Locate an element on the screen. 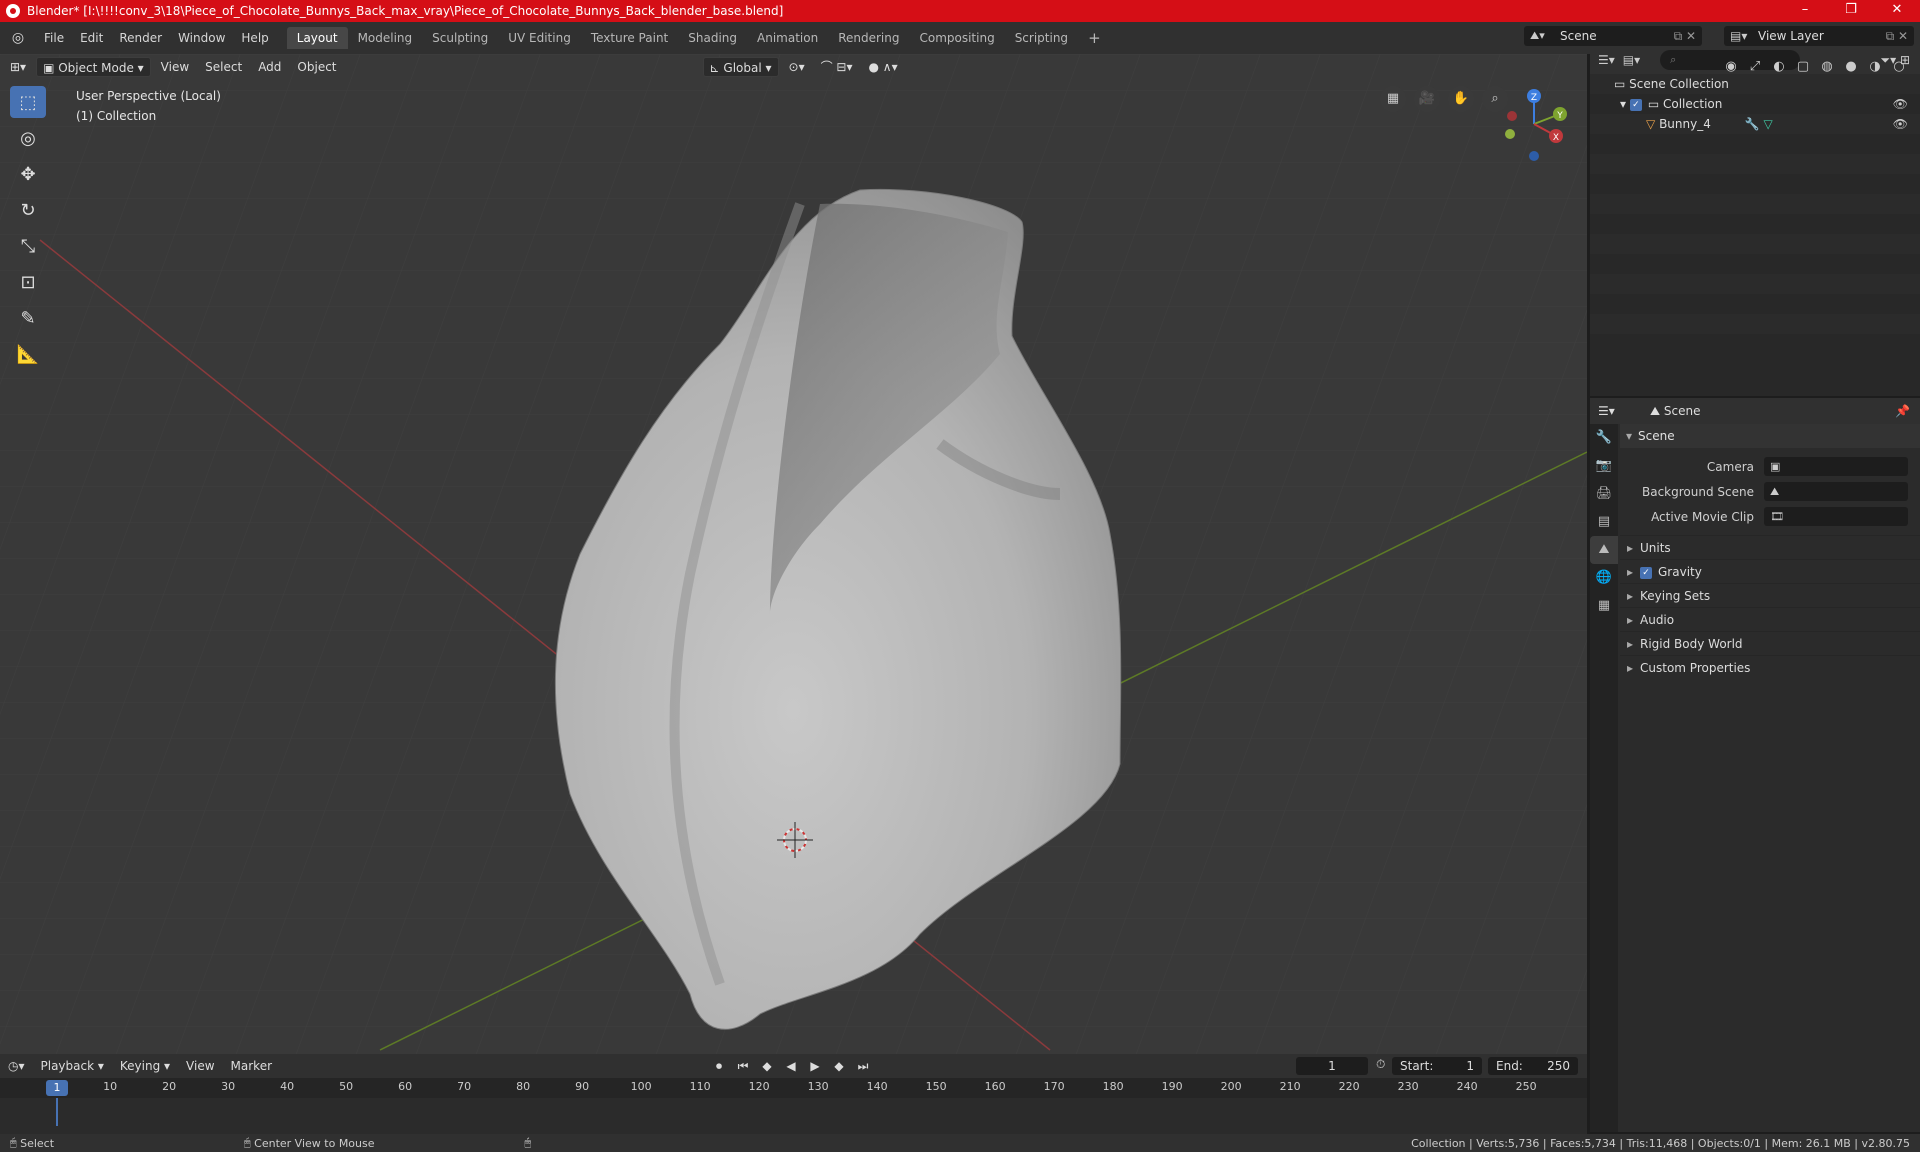 Image resolution: width=1920 pixels, height=1152 pixels. snap-icon: ⌒ ⊟▾ is located at coordinates (837, 67).